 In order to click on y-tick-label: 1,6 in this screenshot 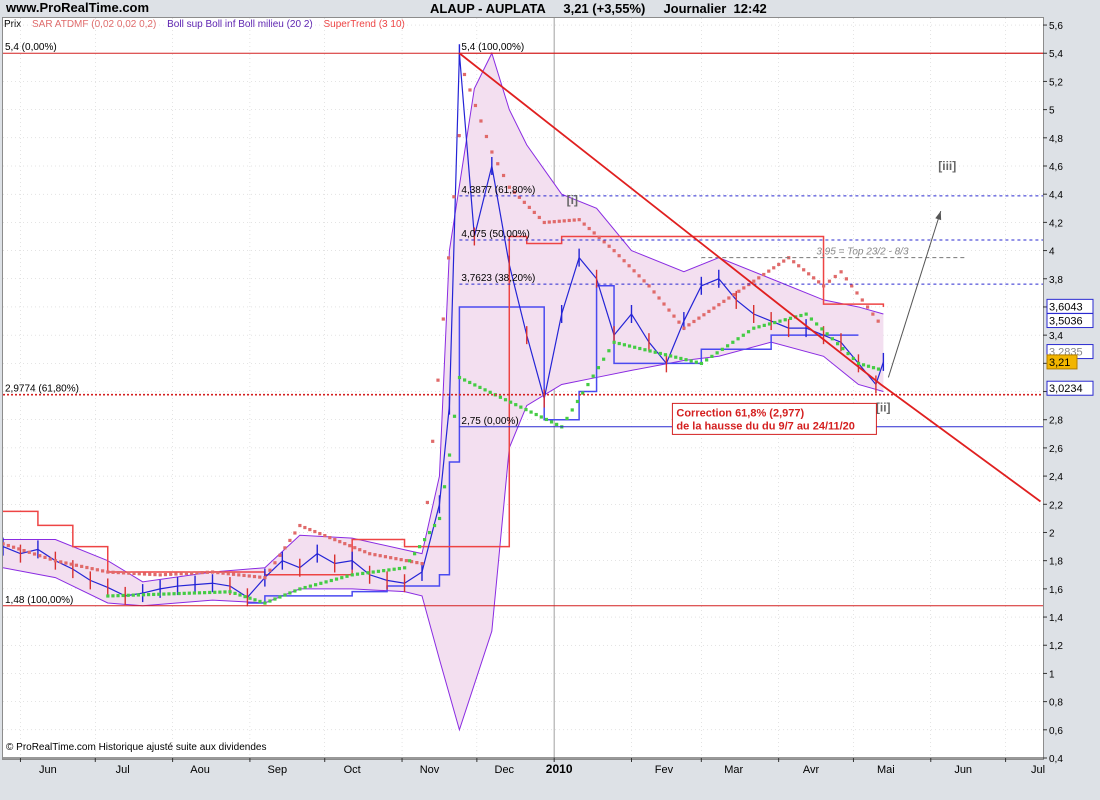, I will do `click(1056, 590)`.